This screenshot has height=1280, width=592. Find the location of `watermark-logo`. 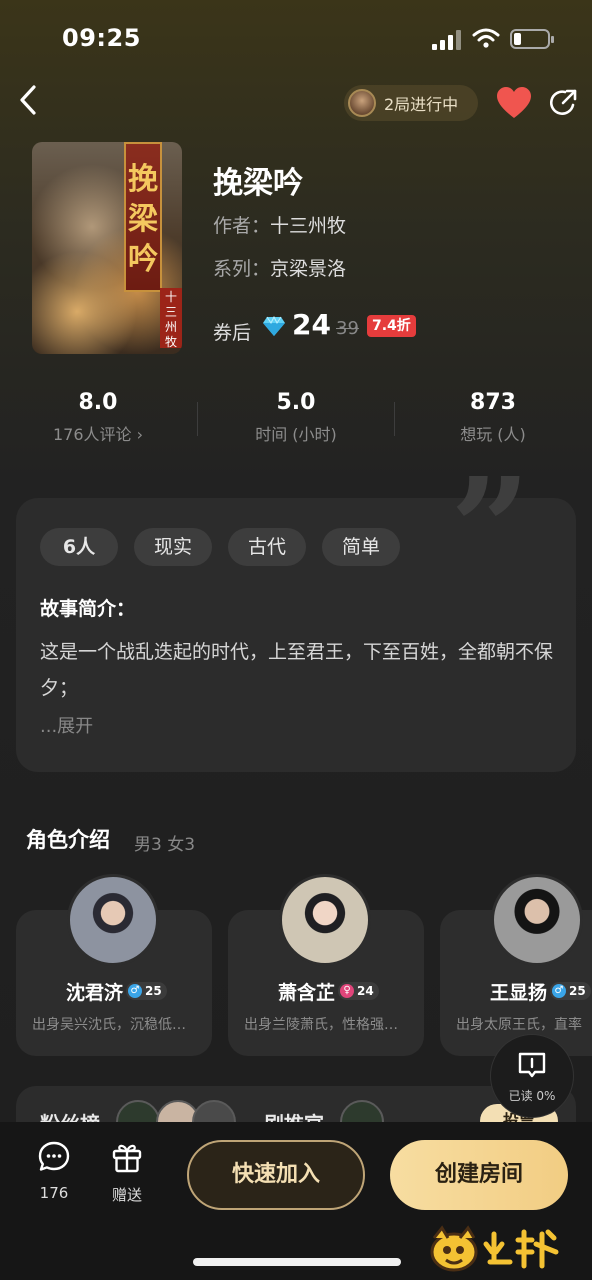

watermark-logo is located at coordinates (494, 1248).